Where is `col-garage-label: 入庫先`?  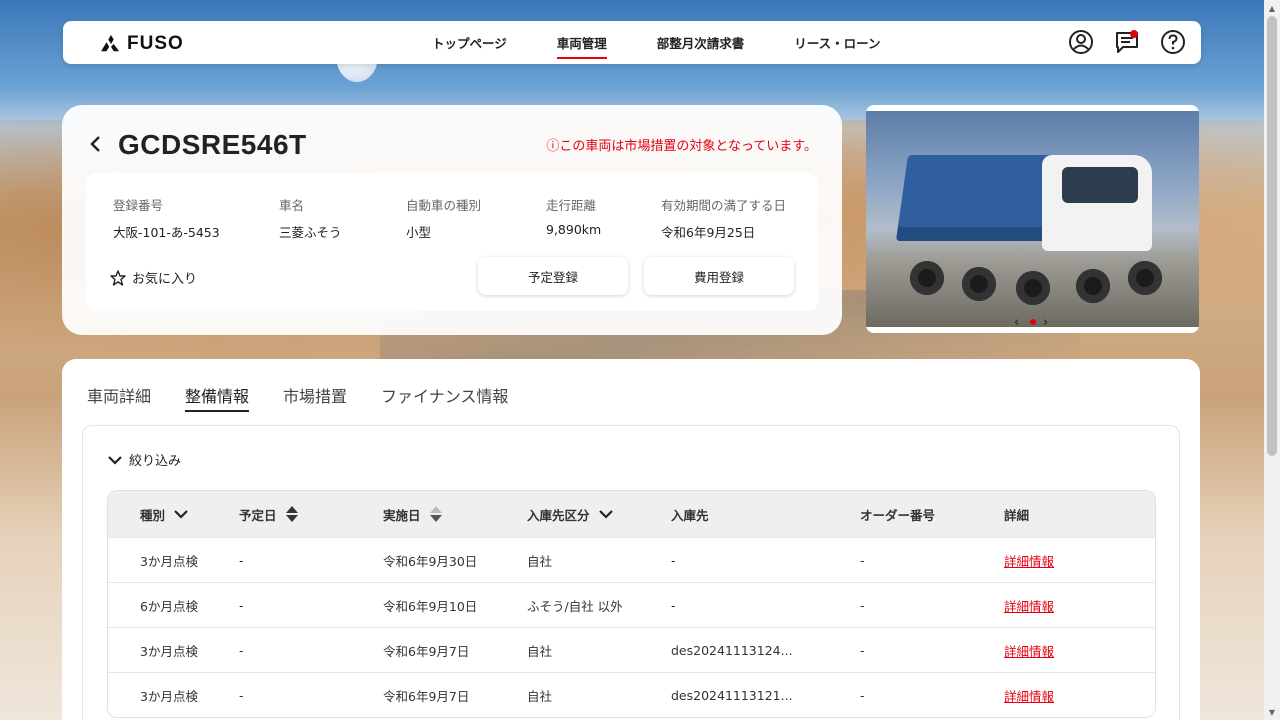
col-garage-label: 入庫先 is located at coordinates (690, 515).